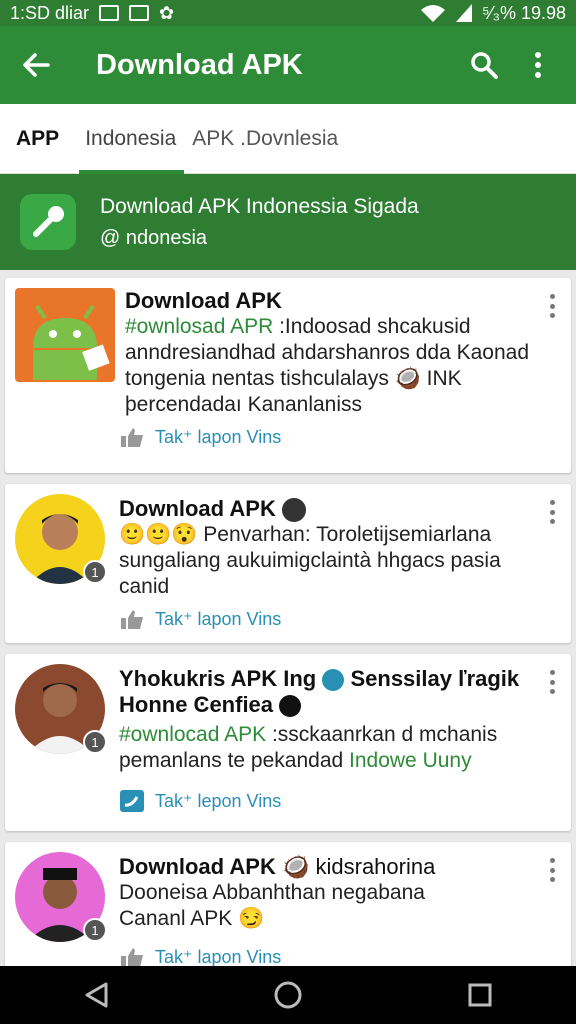 The width and height of the screenshot is (576, 1024). I want to click on settings-icon: ✿, so click(167, 12).